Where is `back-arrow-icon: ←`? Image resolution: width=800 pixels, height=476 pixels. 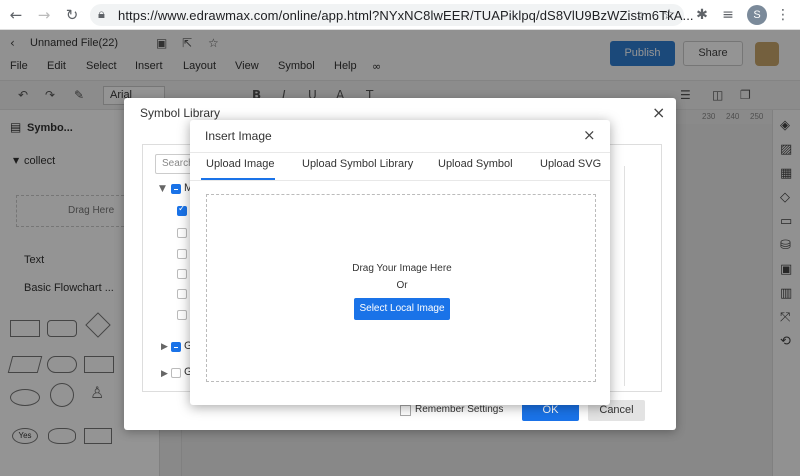
back-arrow-icon: ← is located at coordinates (16, 15).